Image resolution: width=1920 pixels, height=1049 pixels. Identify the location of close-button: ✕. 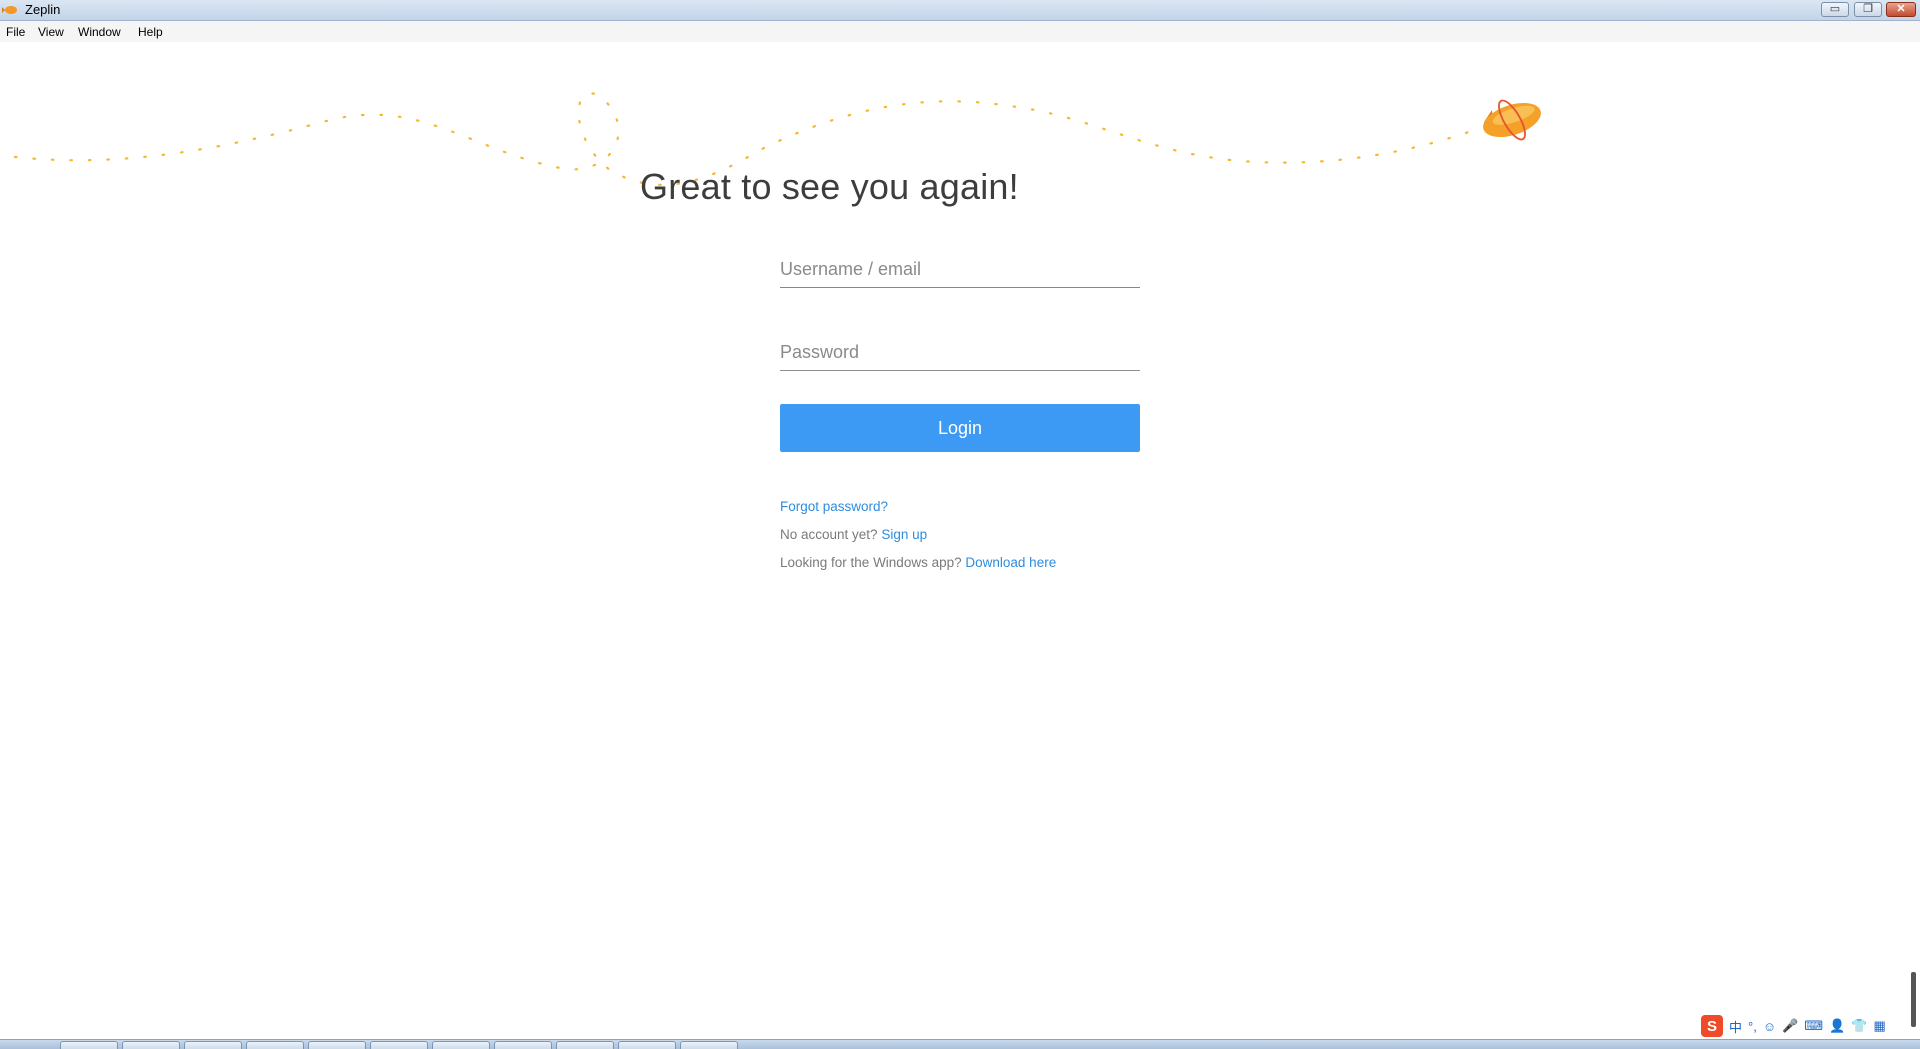
(1901, 9).